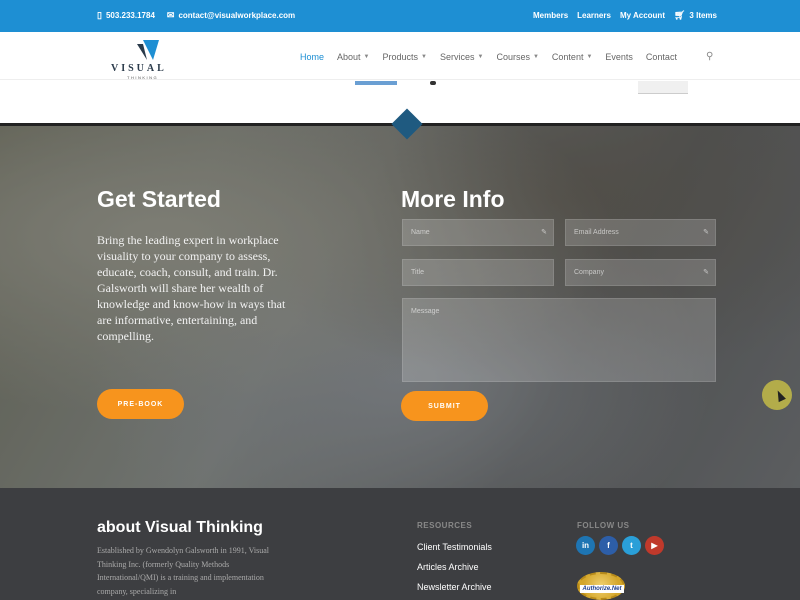  Describe the element at coordinates (444, 406) in the screenshot. I see `submit-button: SUBMIT` at that location.